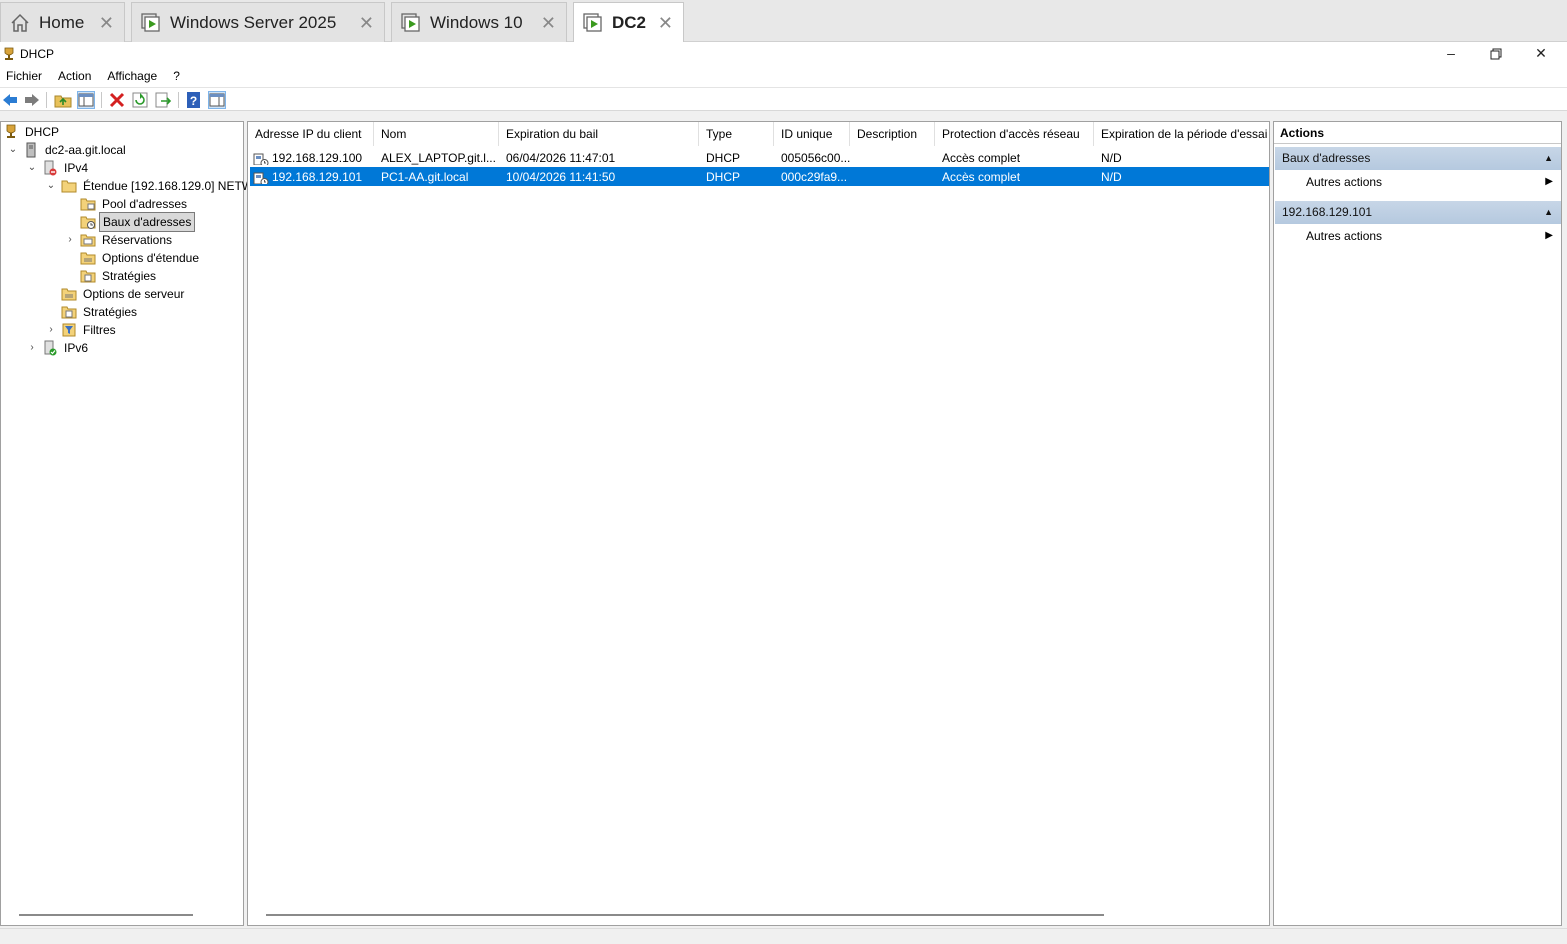  Describe the element at coordinates (86, 100) in the screenshot. I see `show-hide-tree-icon` at that location.